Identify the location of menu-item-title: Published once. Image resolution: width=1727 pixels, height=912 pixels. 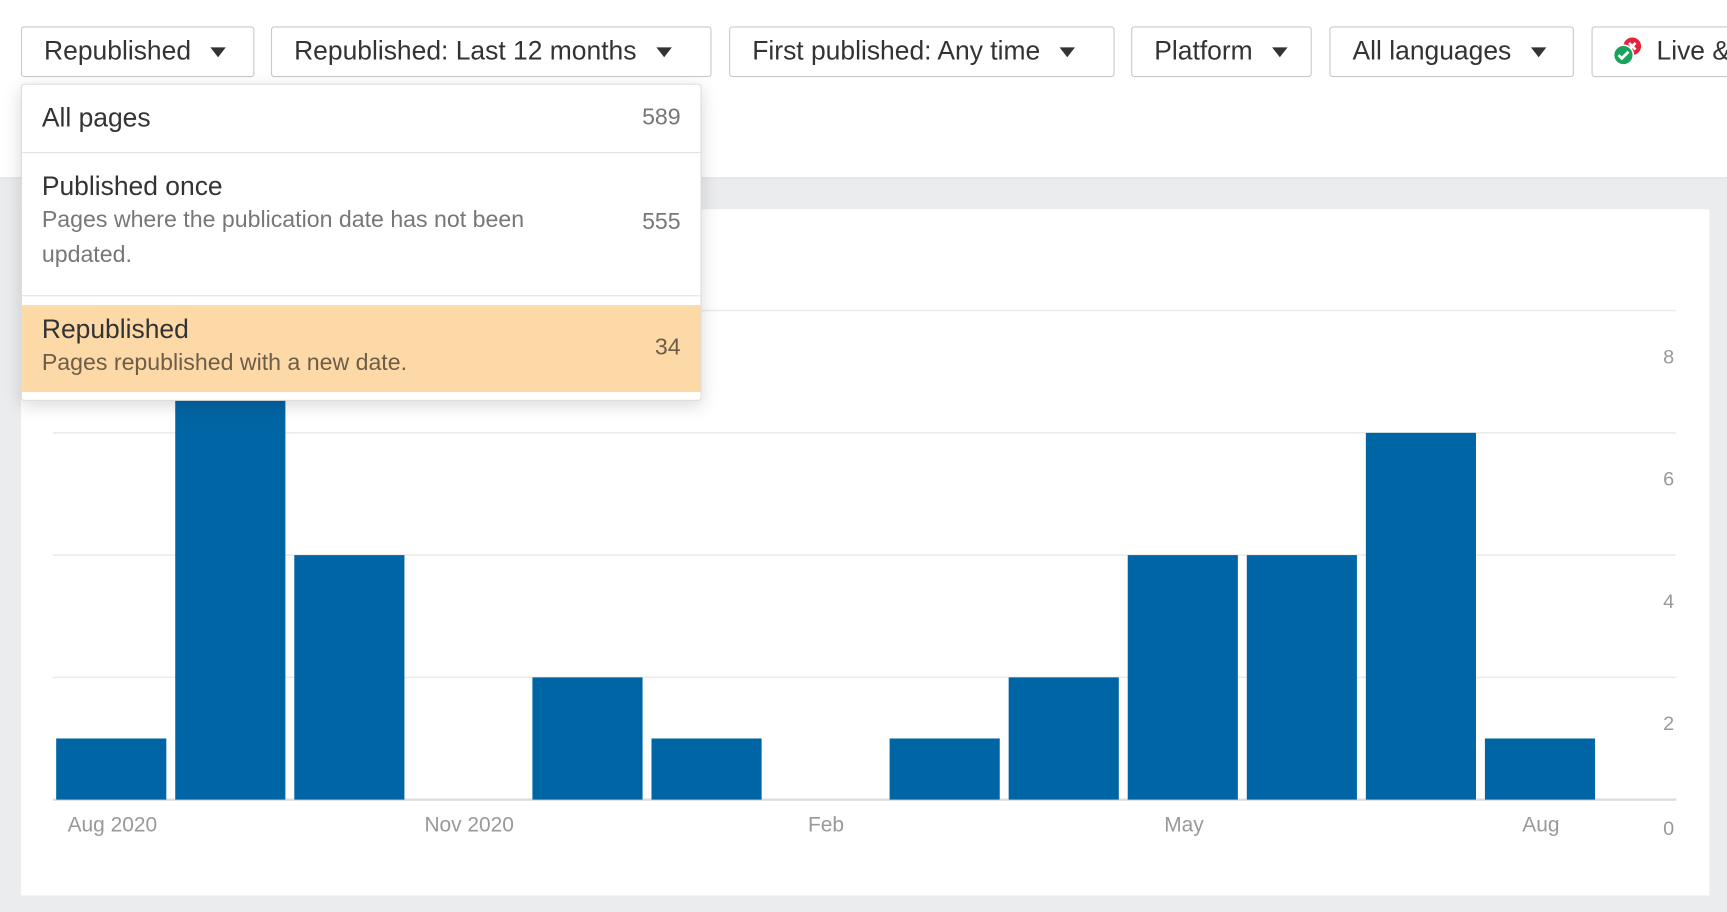
(132, 186).